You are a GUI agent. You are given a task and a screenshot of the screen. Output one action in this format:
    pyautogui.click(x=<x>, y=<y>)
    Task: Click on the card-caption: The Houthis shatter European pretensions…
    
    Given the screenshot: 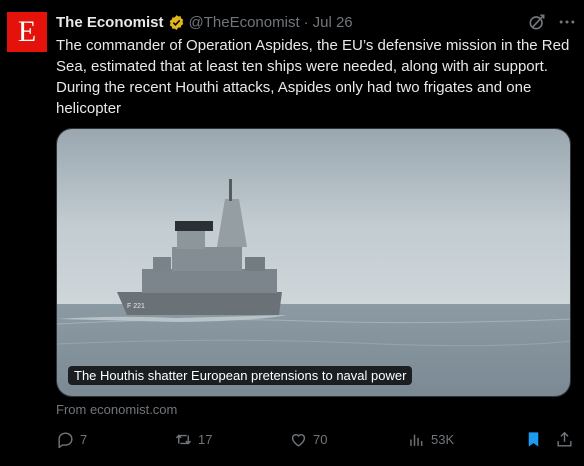 What is the action you would take?
    pyautogui.click(x=240, y=375)
    